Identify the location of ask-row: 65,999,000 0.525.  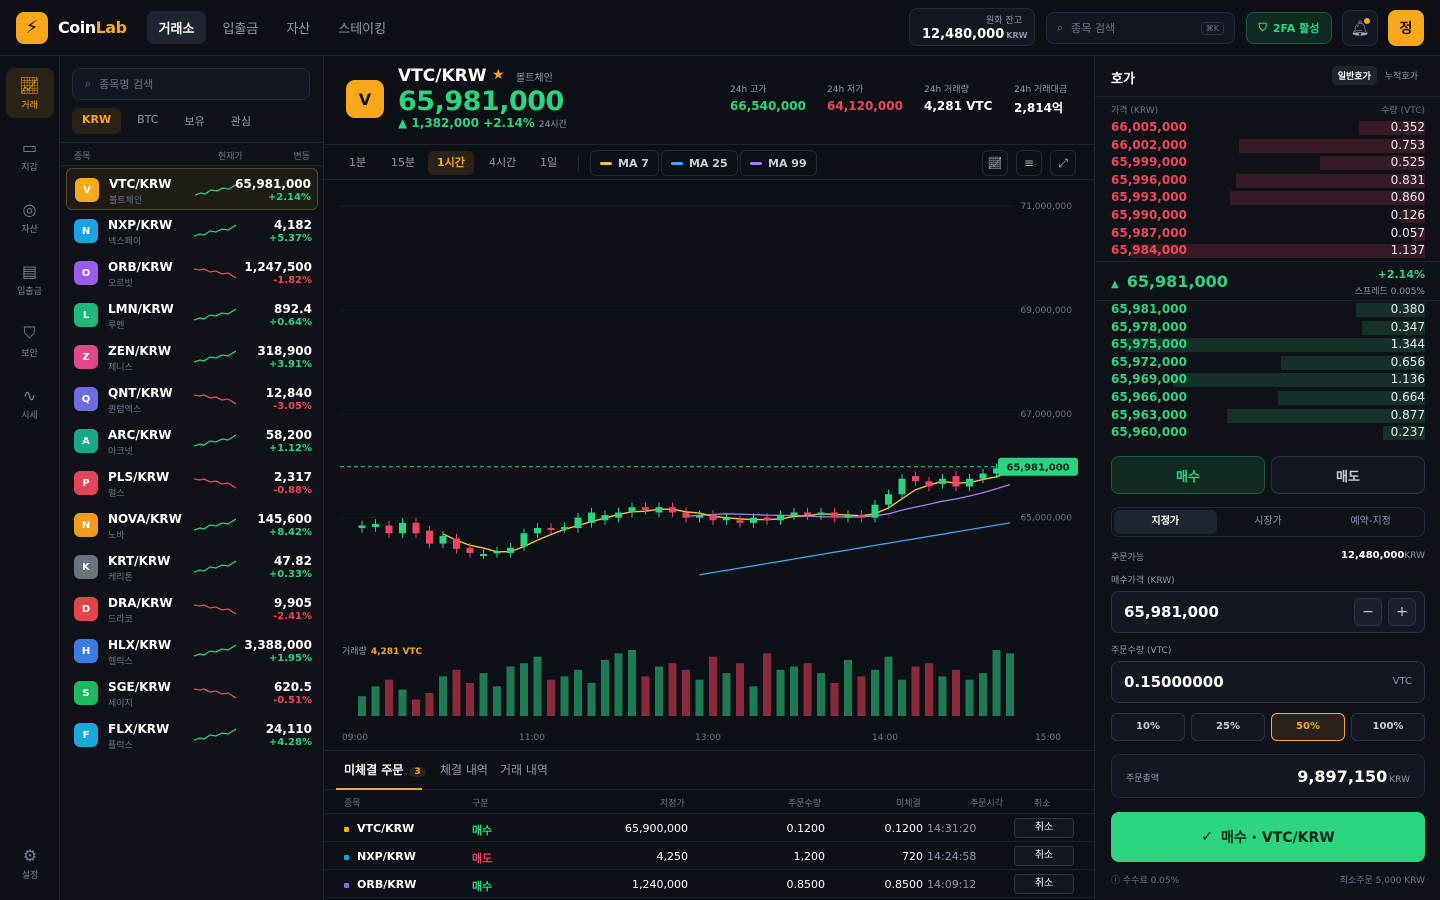
(1267, 163).